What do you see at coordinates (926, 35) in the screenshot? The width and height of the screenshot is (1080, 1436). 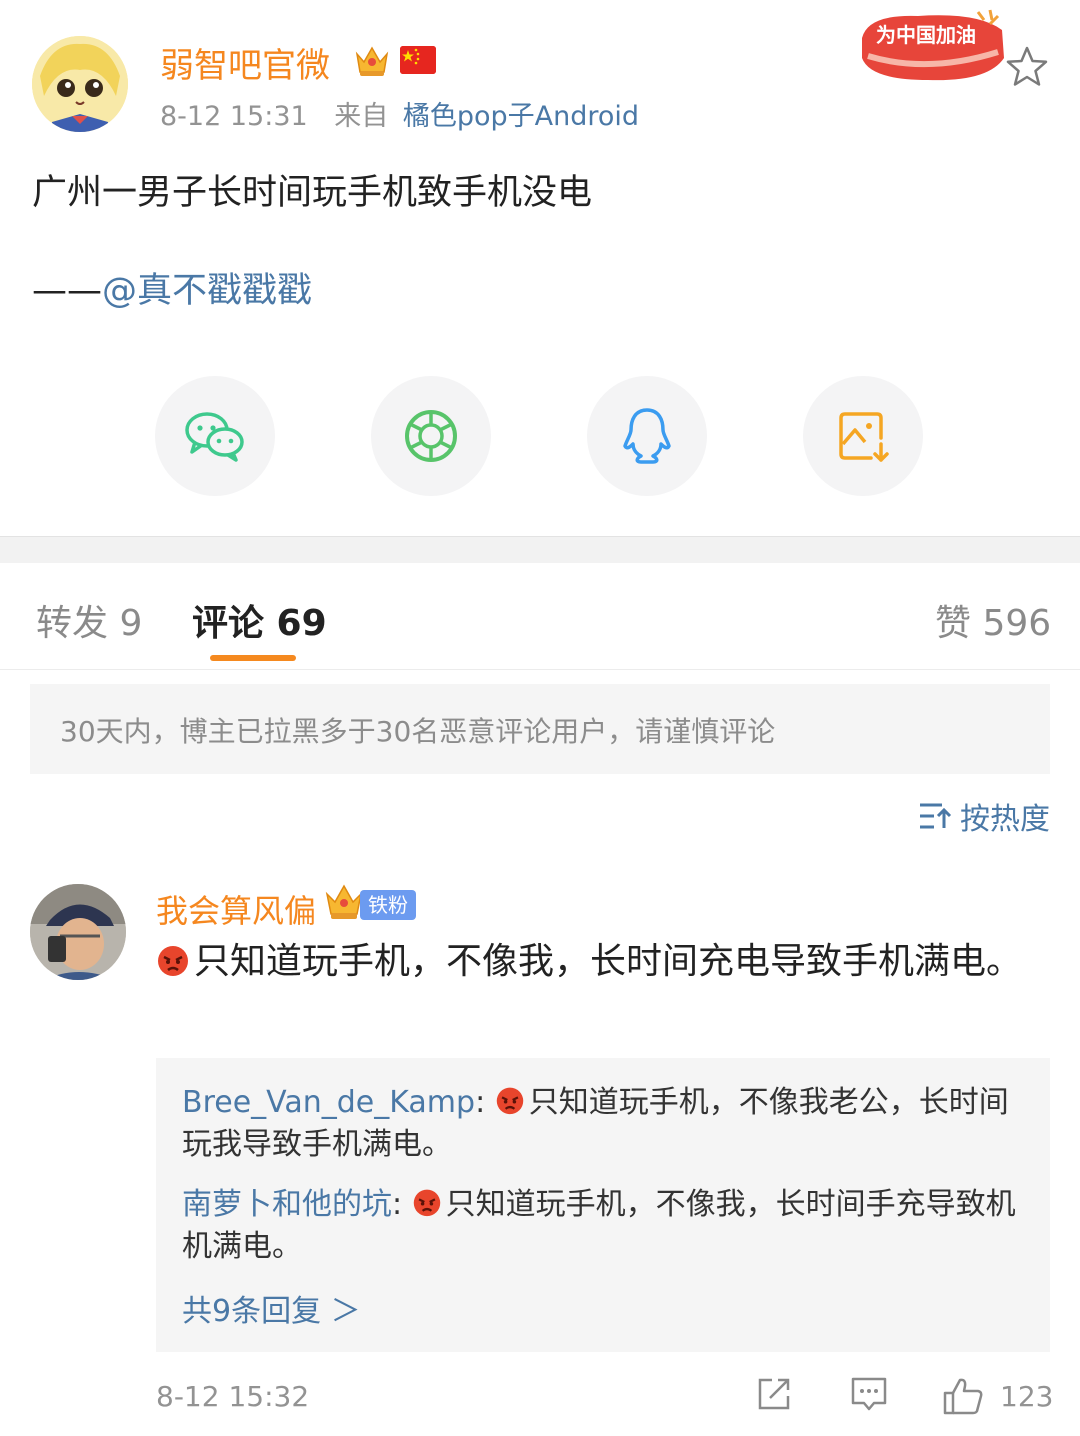 I see `badge-text: 为中国加油` at bounding box center [926, 35].